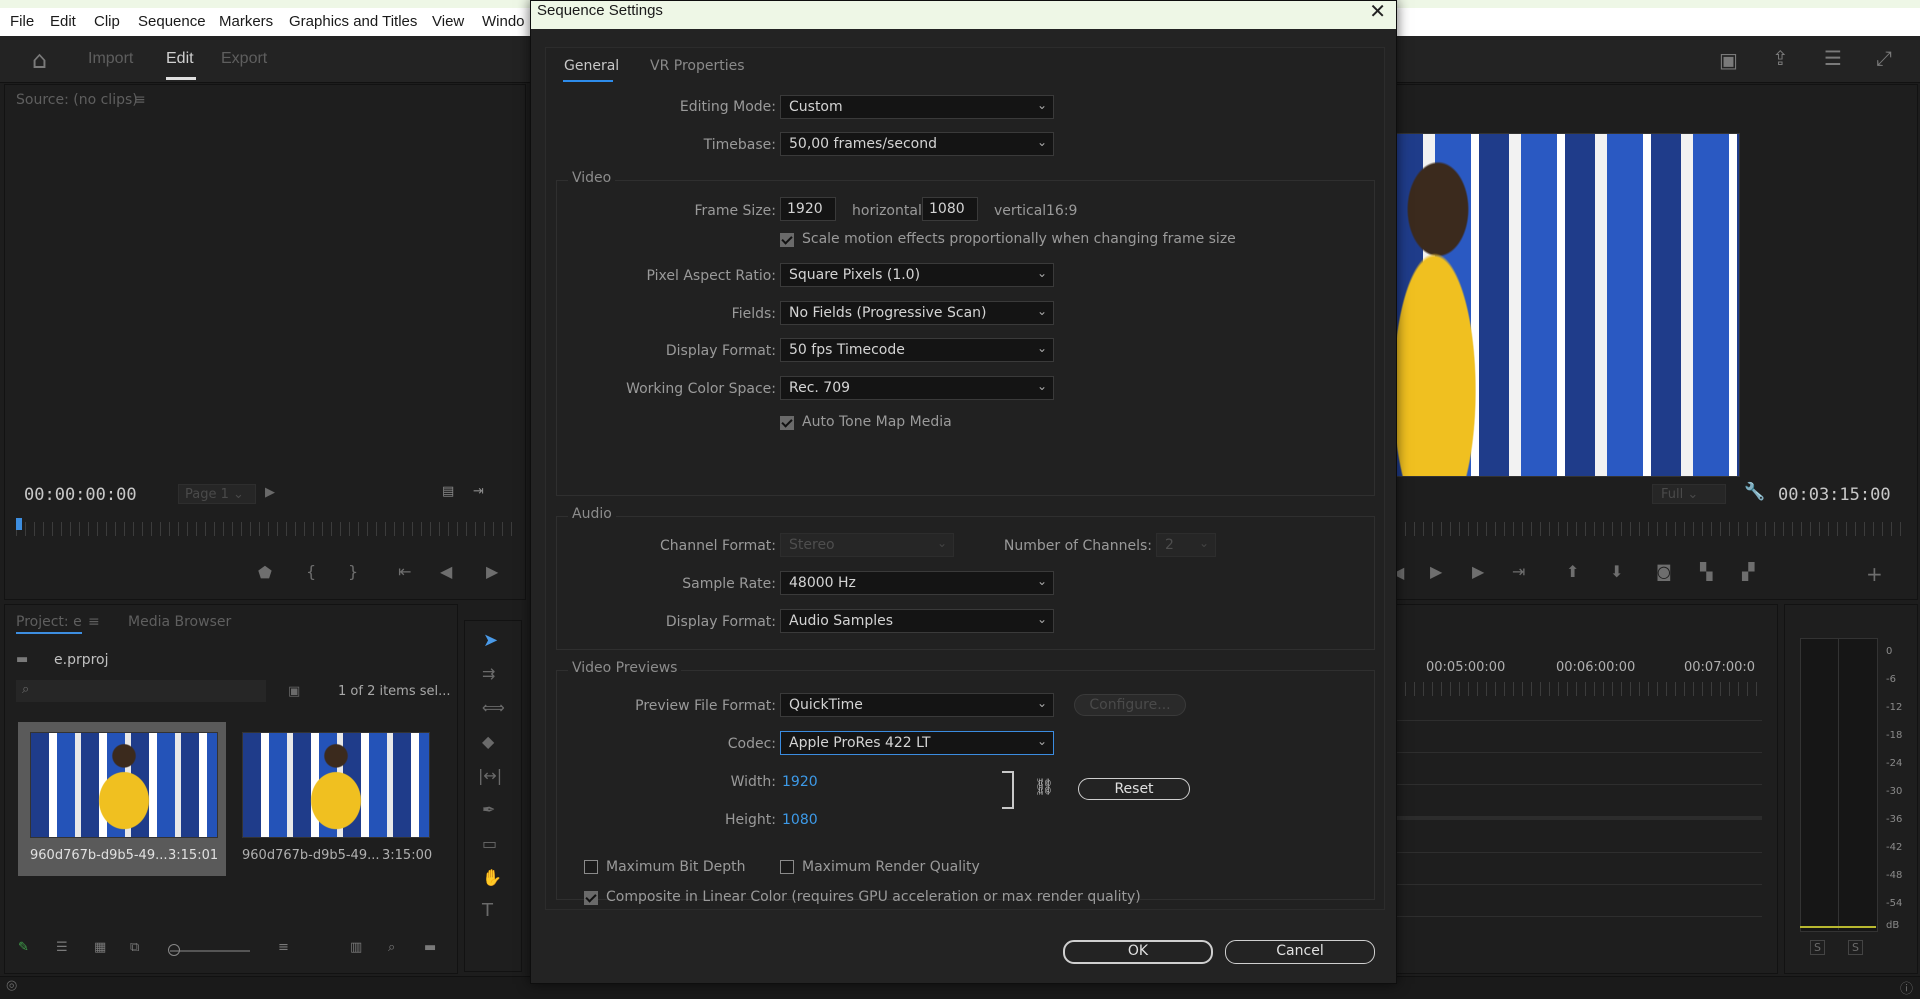  What do you see at coordinates (493, 707) in the screenshot?
I see `ripple-edit-icon: ⟺` at bounding box center [493, 707].